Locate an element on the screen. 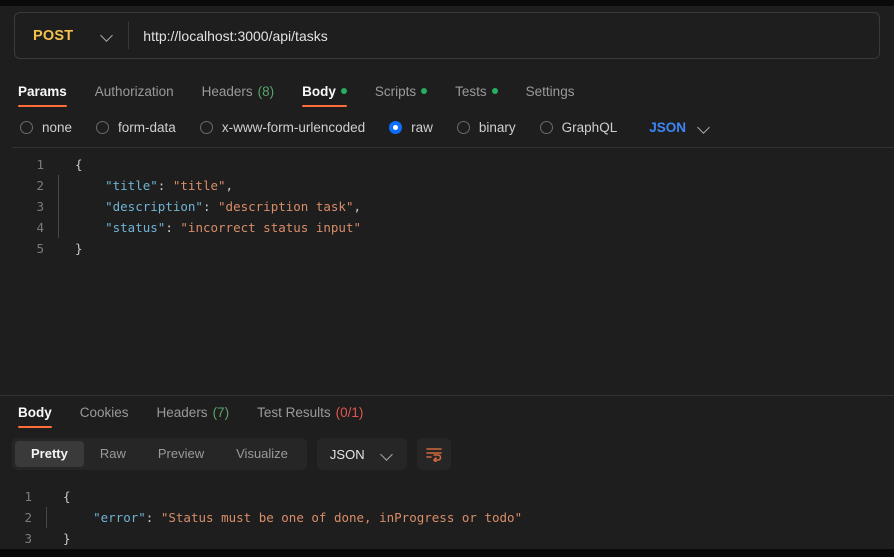  code-line-text: } is located at coordinates (59, 538).